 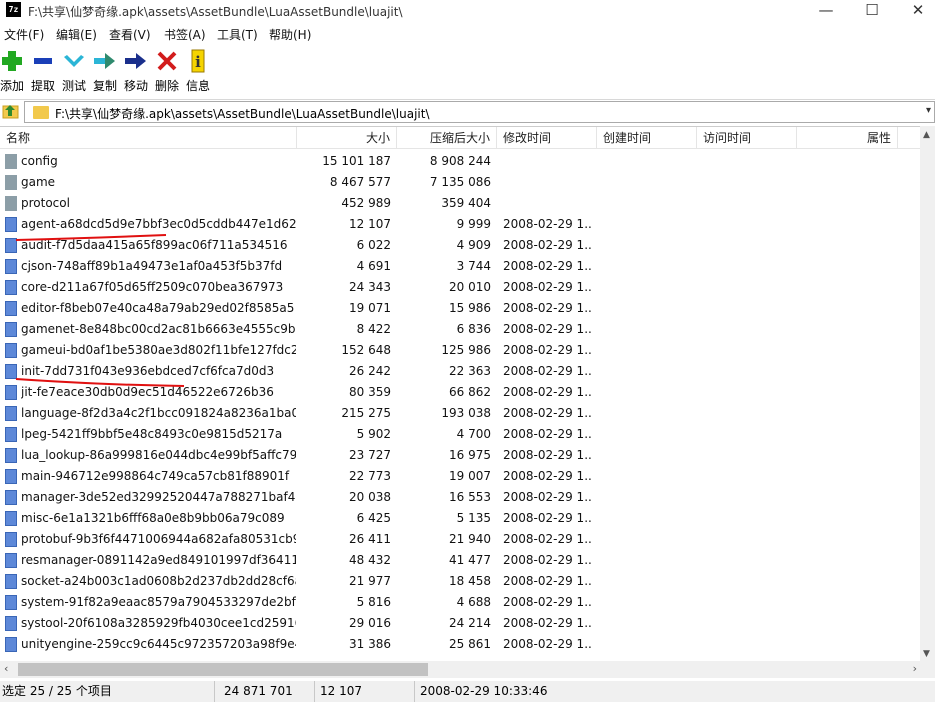 What do you see at coordinates (915, 11) in the screenshot?
I see `close-button: ✕` at bounding box center [915, 11].